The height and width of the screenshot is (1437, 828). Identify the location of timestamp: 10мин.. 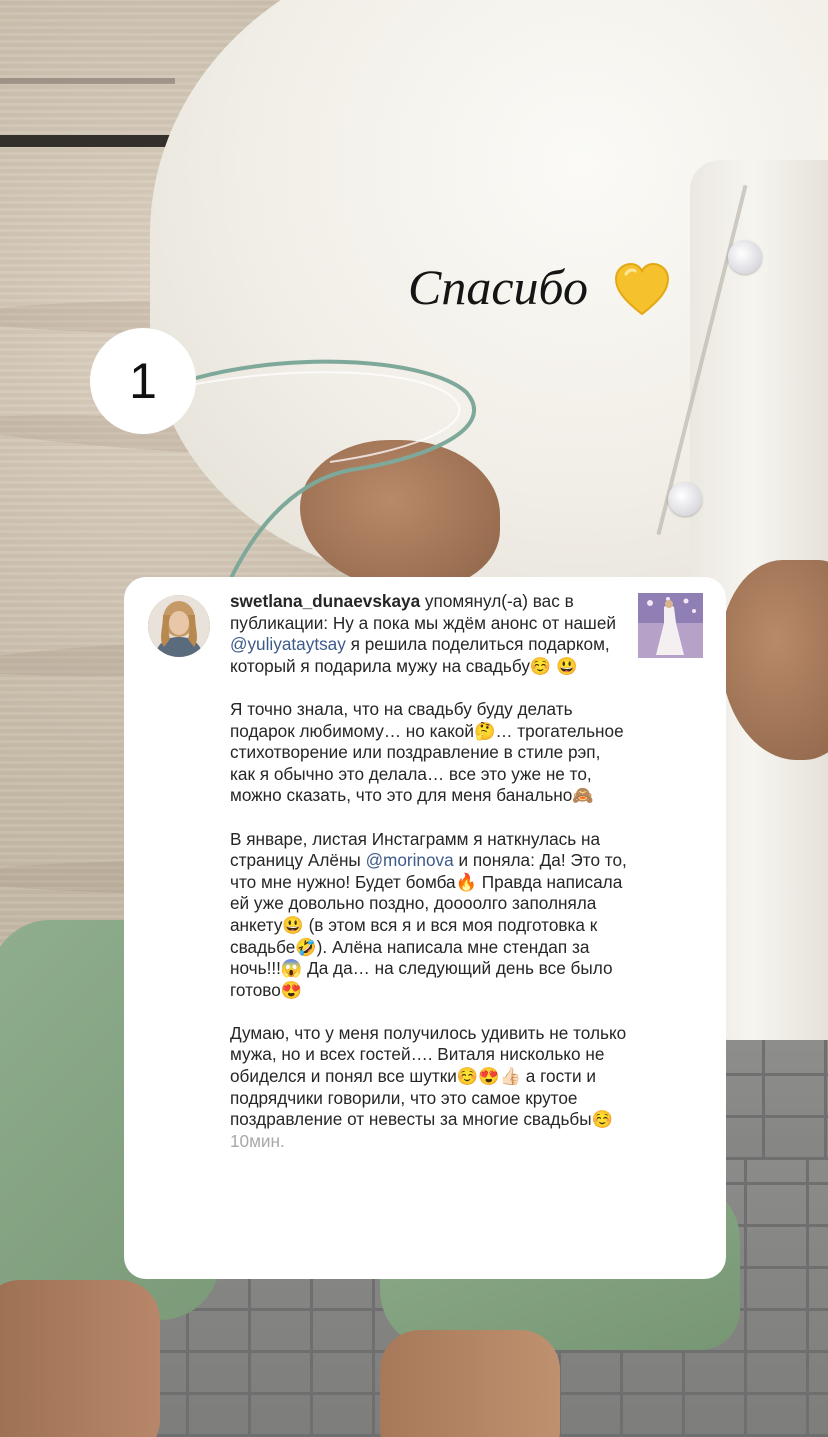
(257, 1140).